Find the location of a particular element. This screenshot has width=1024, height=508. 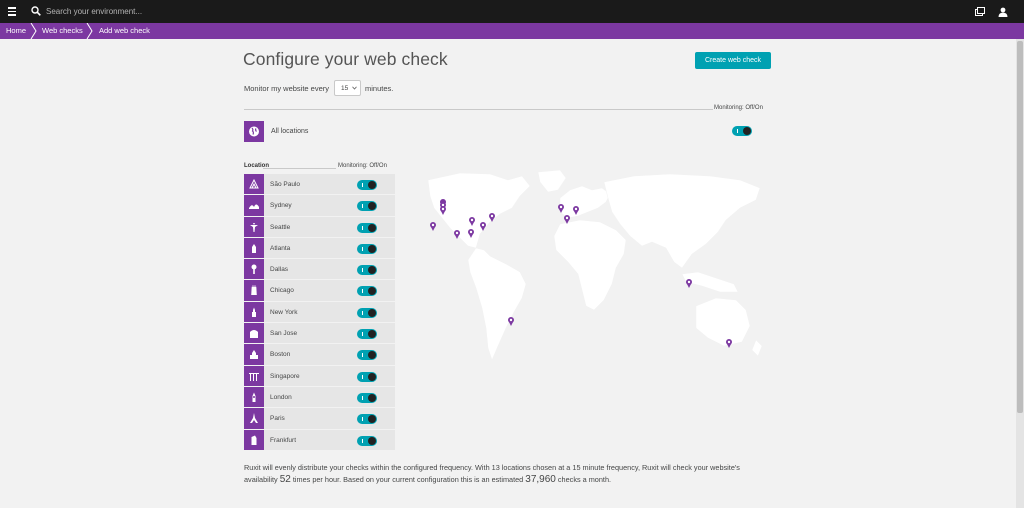

monitoring-header: Monitoring: Off/On is located at coordinates (362, 166).